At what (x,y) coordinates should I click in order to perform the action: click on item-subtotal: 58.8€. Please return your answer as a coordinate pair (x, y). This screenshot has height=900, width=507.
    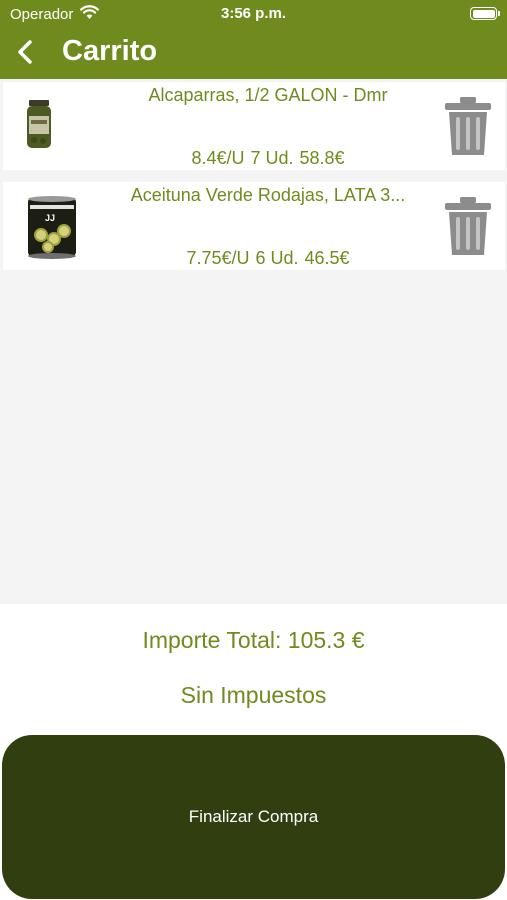
    Looking at the image, I should click on (322, 158).